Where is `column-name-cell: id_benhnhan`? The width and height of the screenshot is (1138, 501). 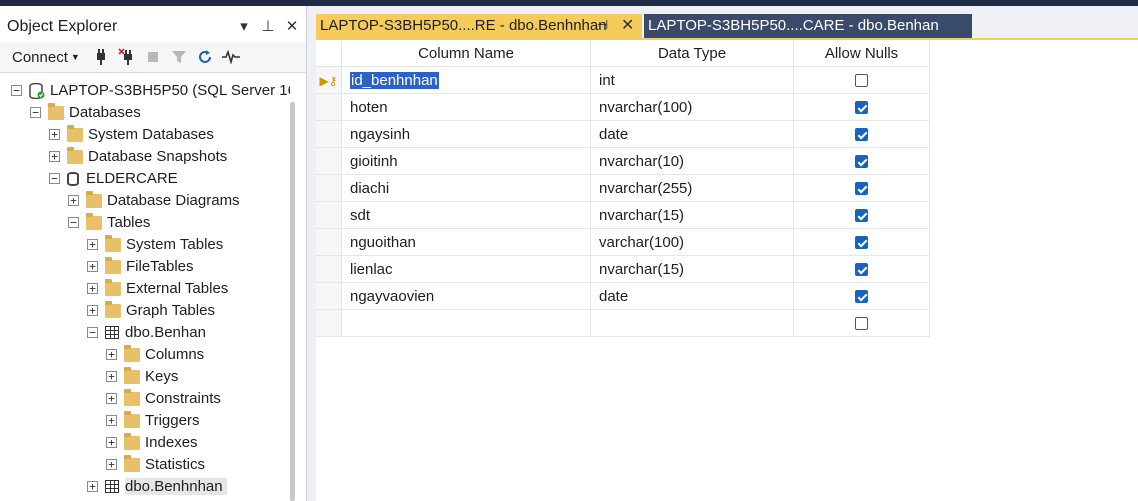
column-name-cell: id_benhnhan is located at coordinates (466, 80).